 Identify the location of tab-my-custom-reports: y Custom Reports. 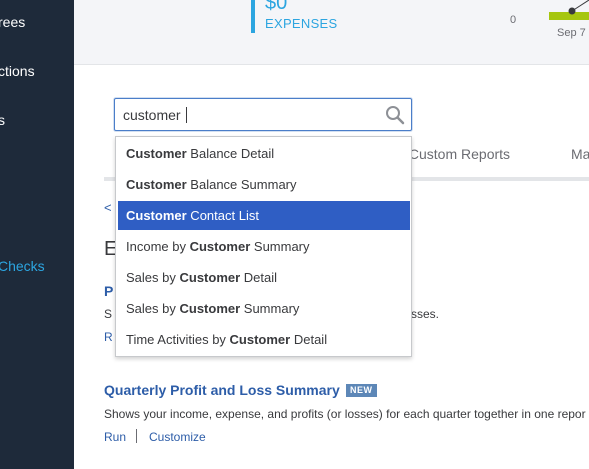
(454, 154).